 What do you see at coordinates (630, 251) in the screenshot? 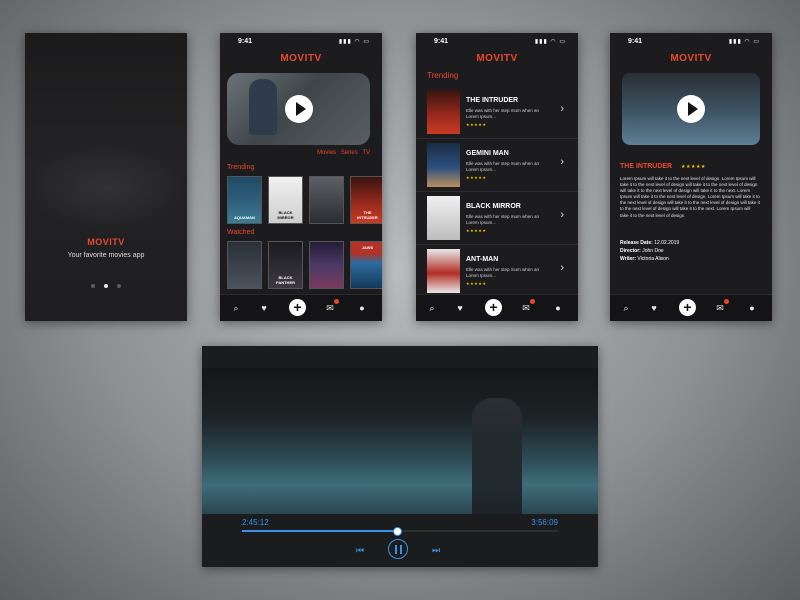
I see `director-label: Director:` at bounding box center [630, 251].